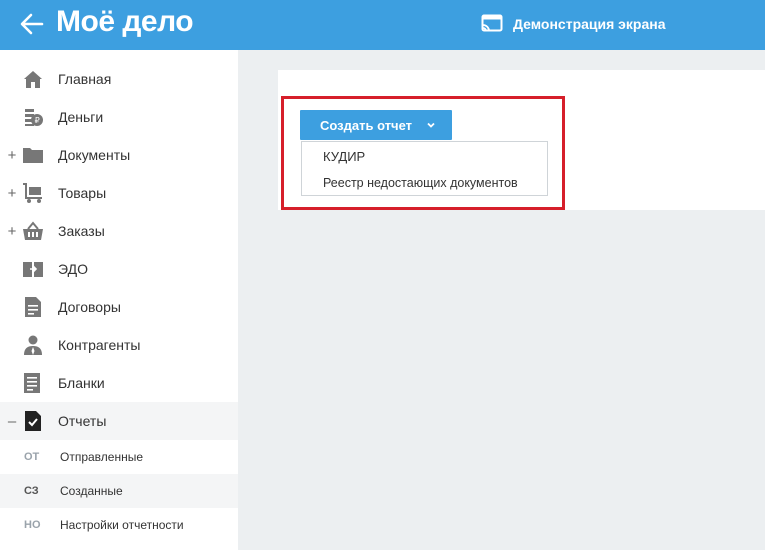 This screenshot has width=765, height=550. What do you see at coordinates (99, 345) in the screenshot?
I see `sidebar-item-label: Контрагенты` at bounding box center [99, 345].